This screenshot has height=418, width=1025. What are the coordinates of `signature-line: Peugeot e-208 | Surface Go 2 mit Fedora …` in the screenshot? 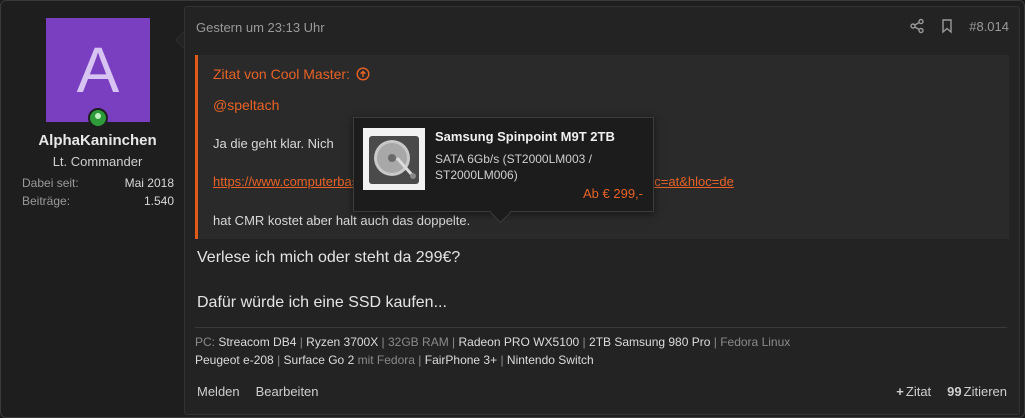 It's located at (601, 360).